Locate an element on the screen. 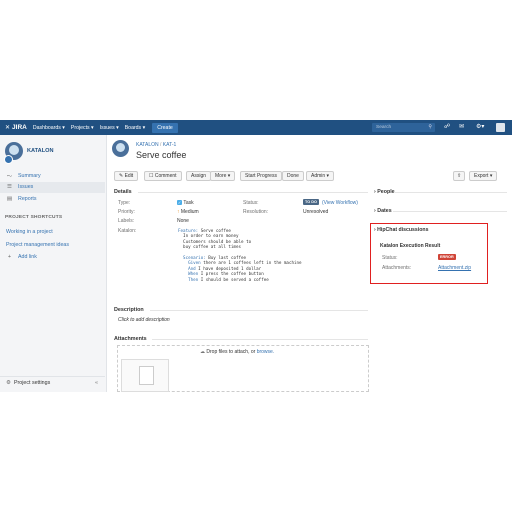 The image size is (512, 512). settings-gear-icon: ⚙▾ is located at coordinates (480, 126).